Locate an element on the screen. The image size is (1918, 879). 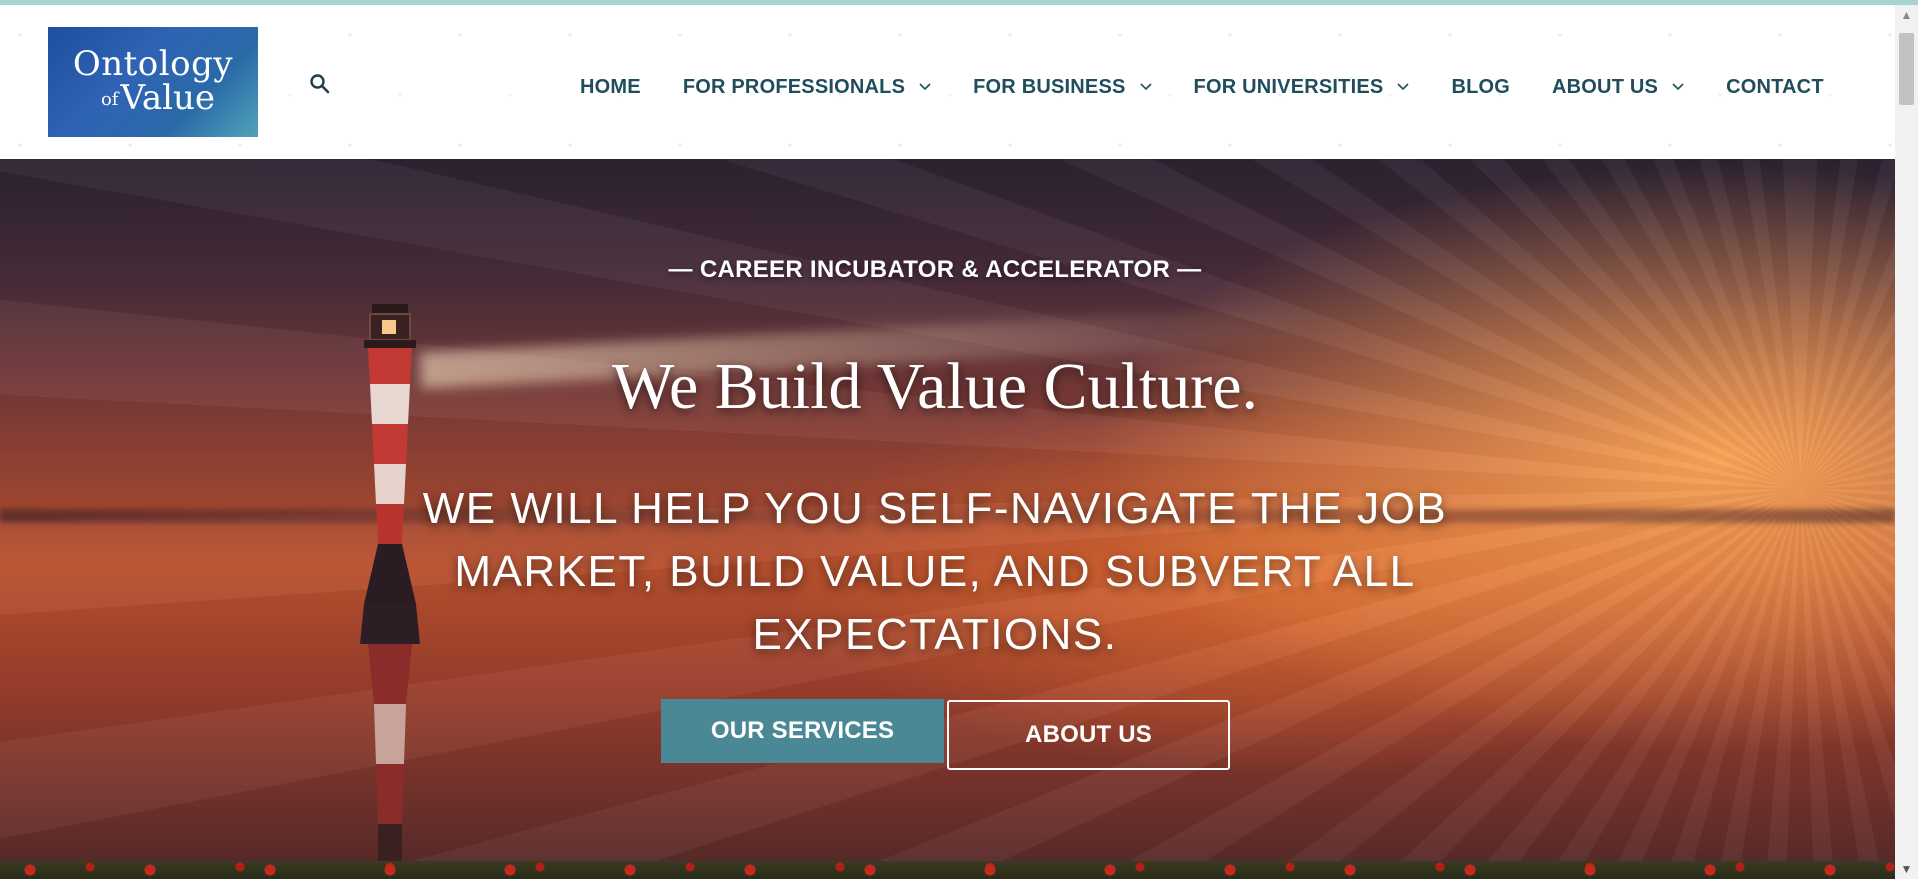
nav-about-us: ABOUT US is located at coordinates (1618, 87).